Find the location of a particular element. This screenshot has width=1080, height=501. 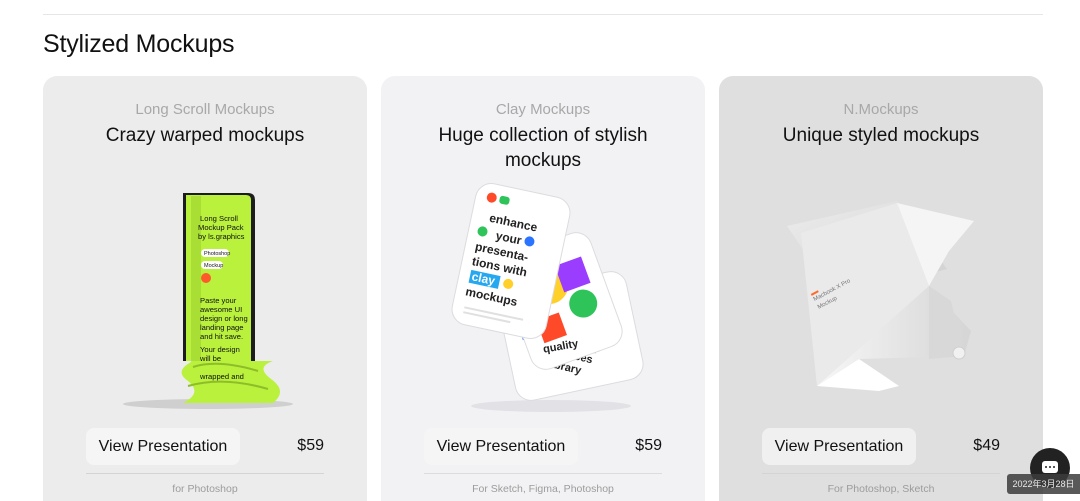

price: $49 is located at coordinates (986, 445).